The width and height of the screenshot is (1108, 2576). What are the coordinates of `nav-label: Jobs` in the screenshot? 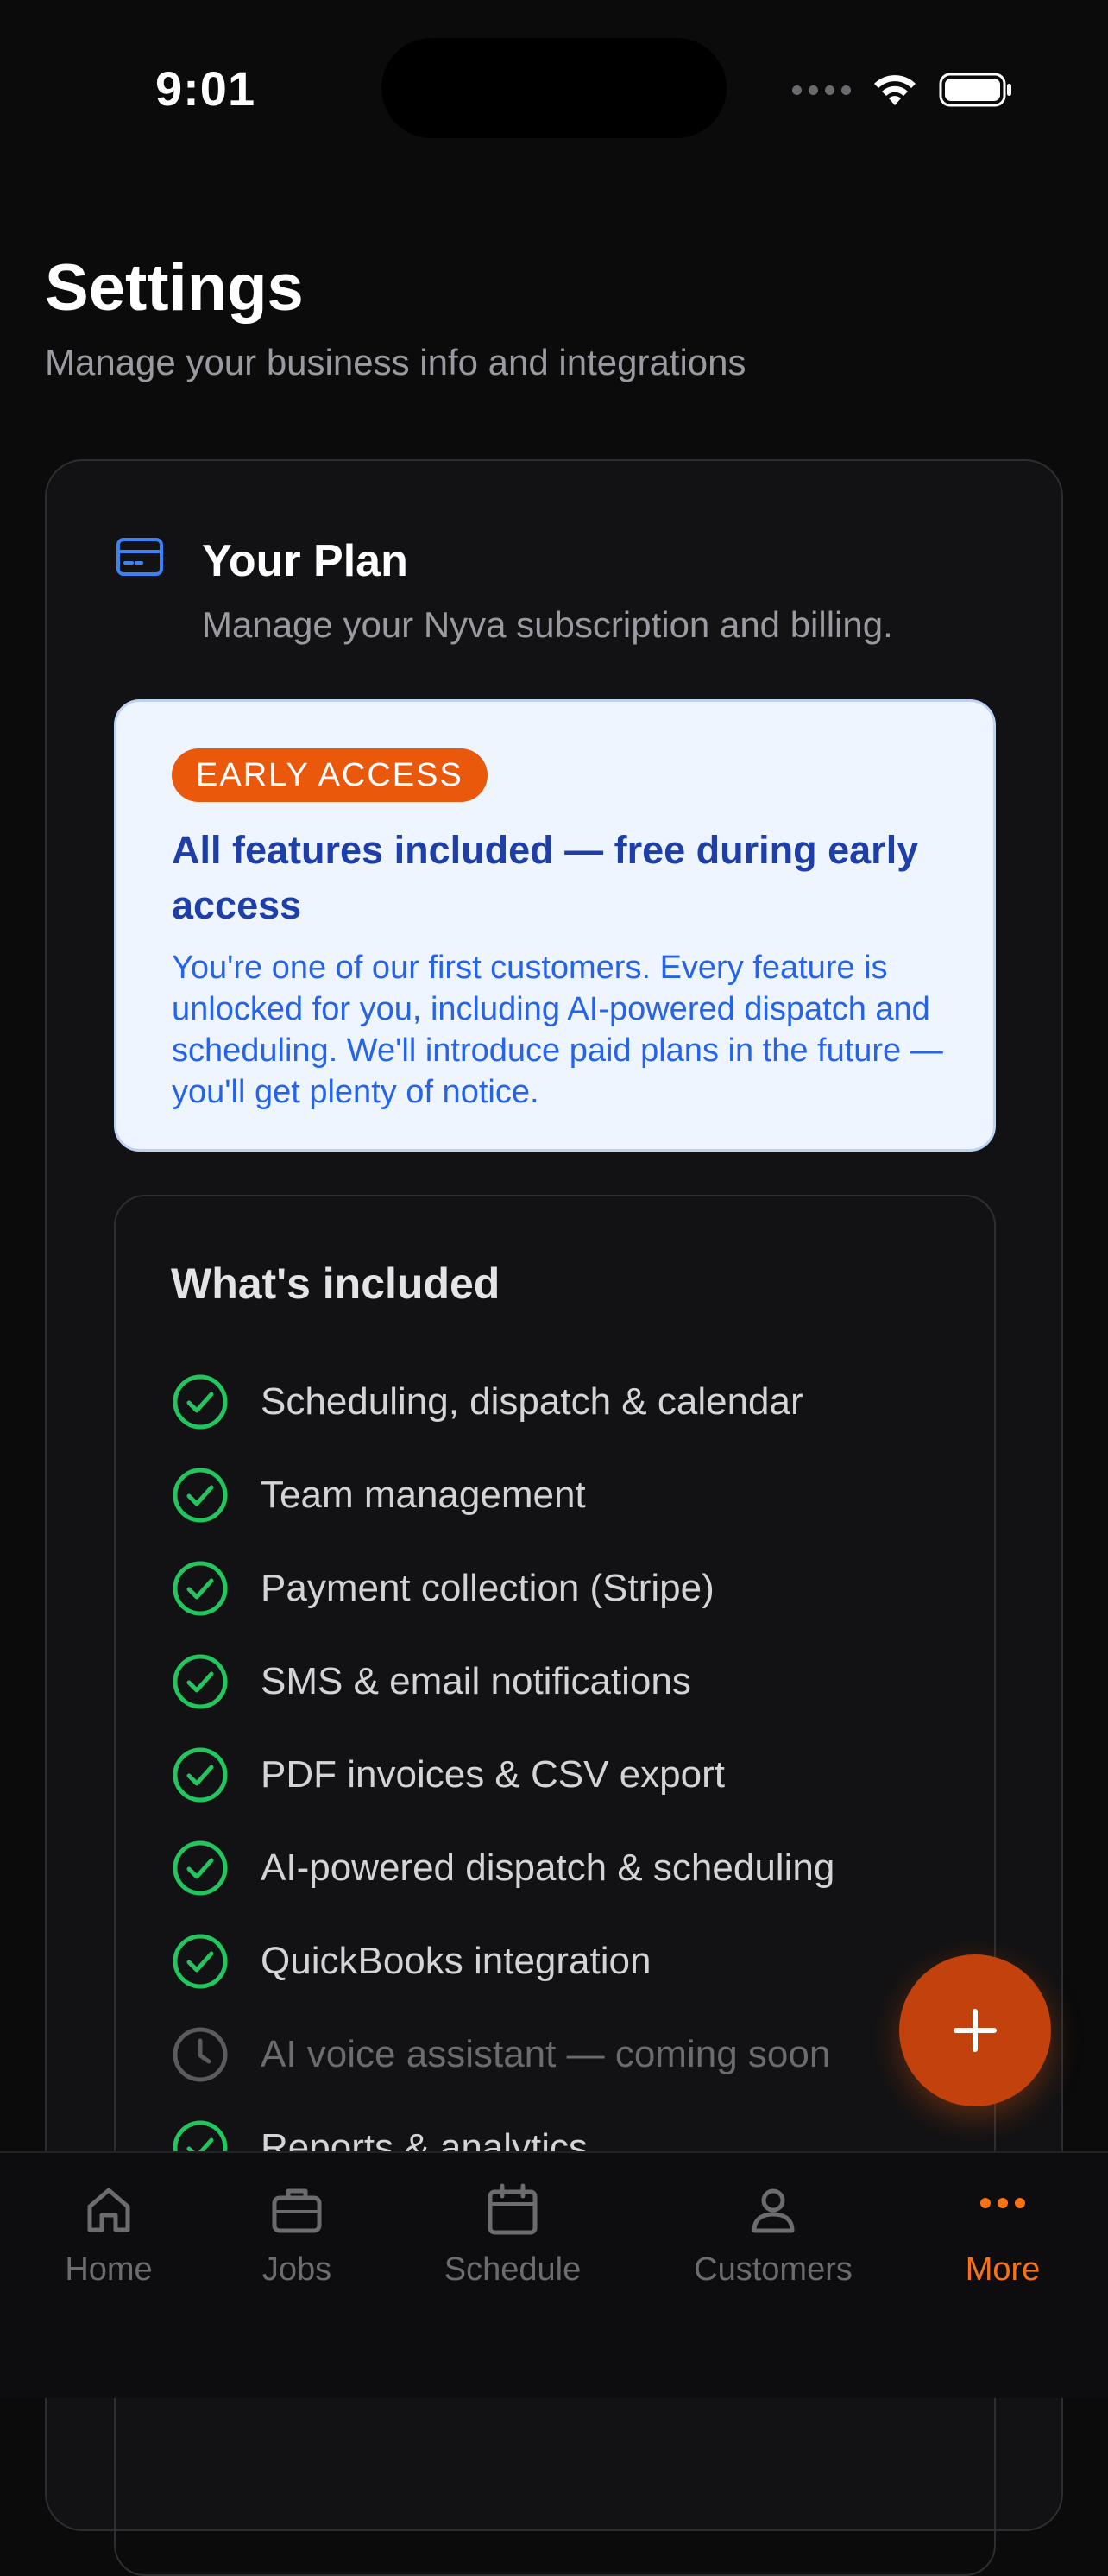 It's located at (296, 2269).